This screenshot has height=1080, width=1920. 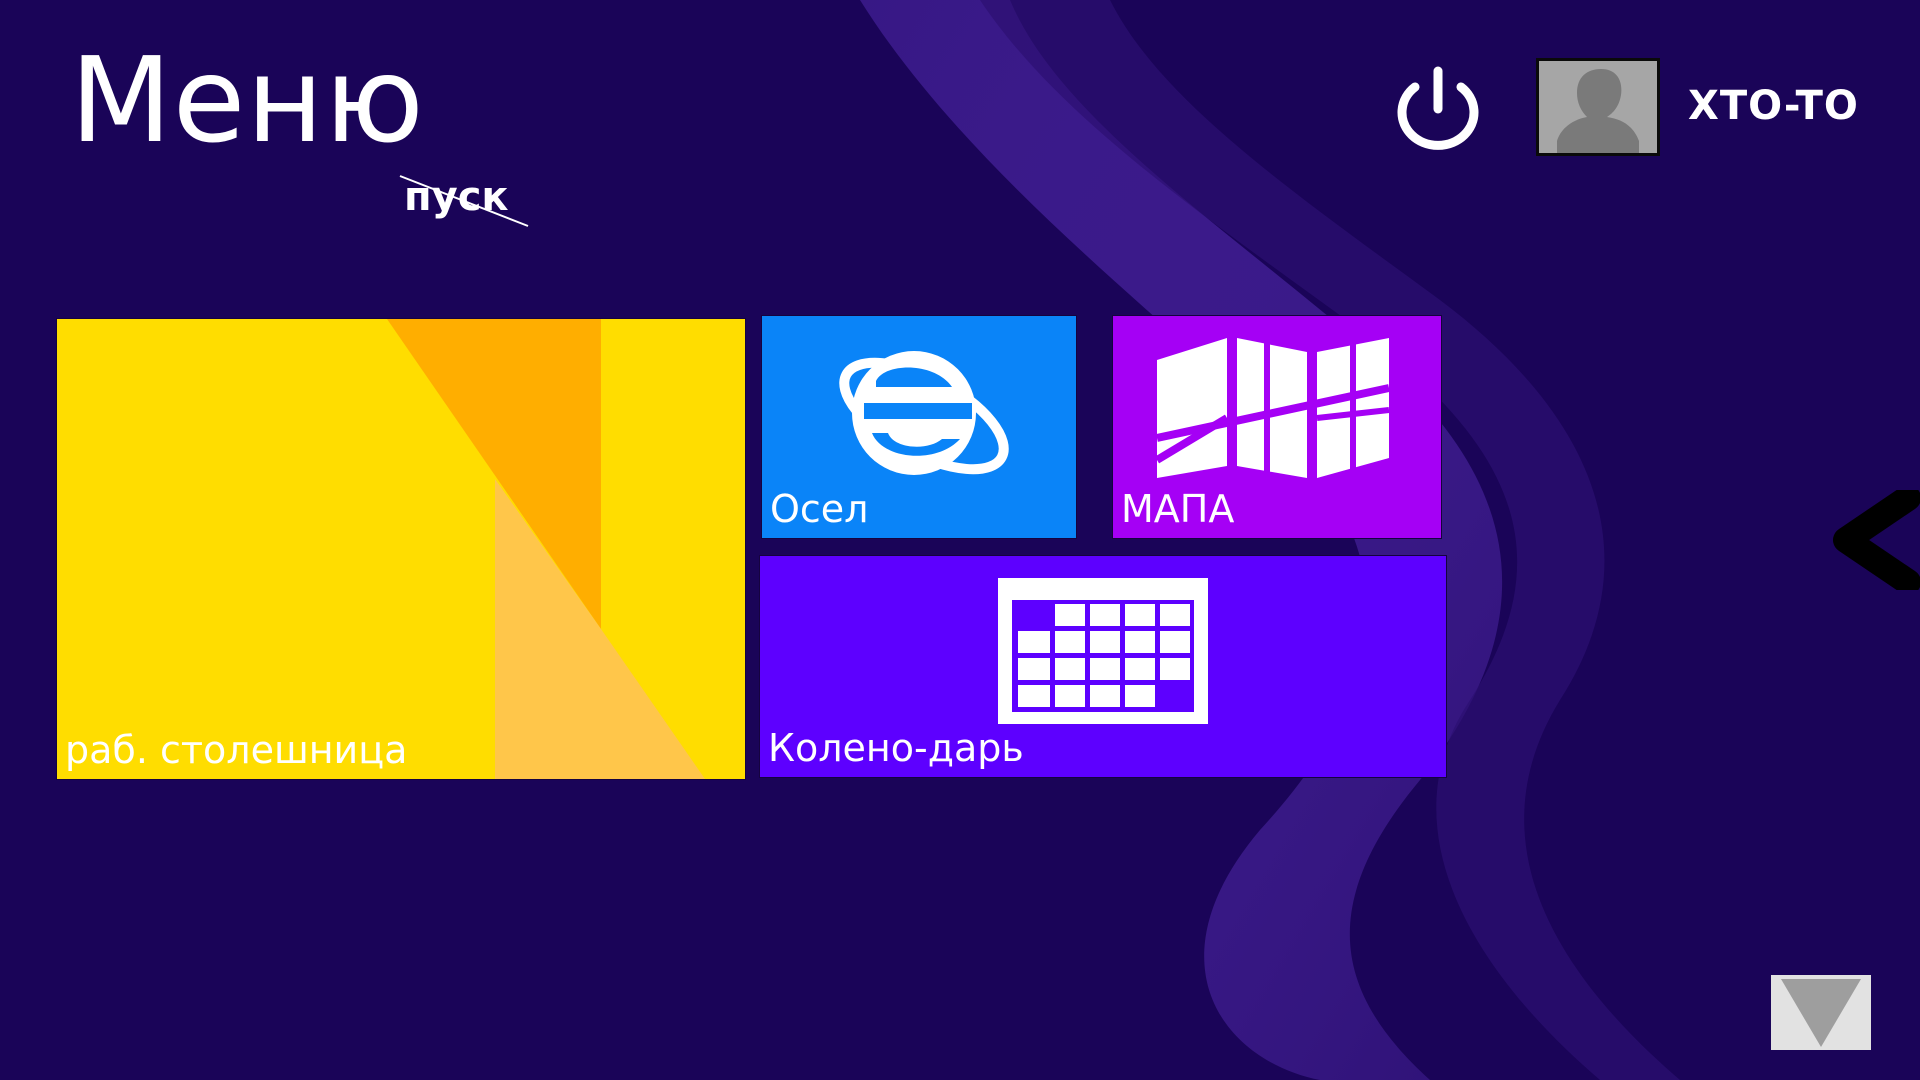 I want to click on strikethrough-line, so click(x=464, y=201).